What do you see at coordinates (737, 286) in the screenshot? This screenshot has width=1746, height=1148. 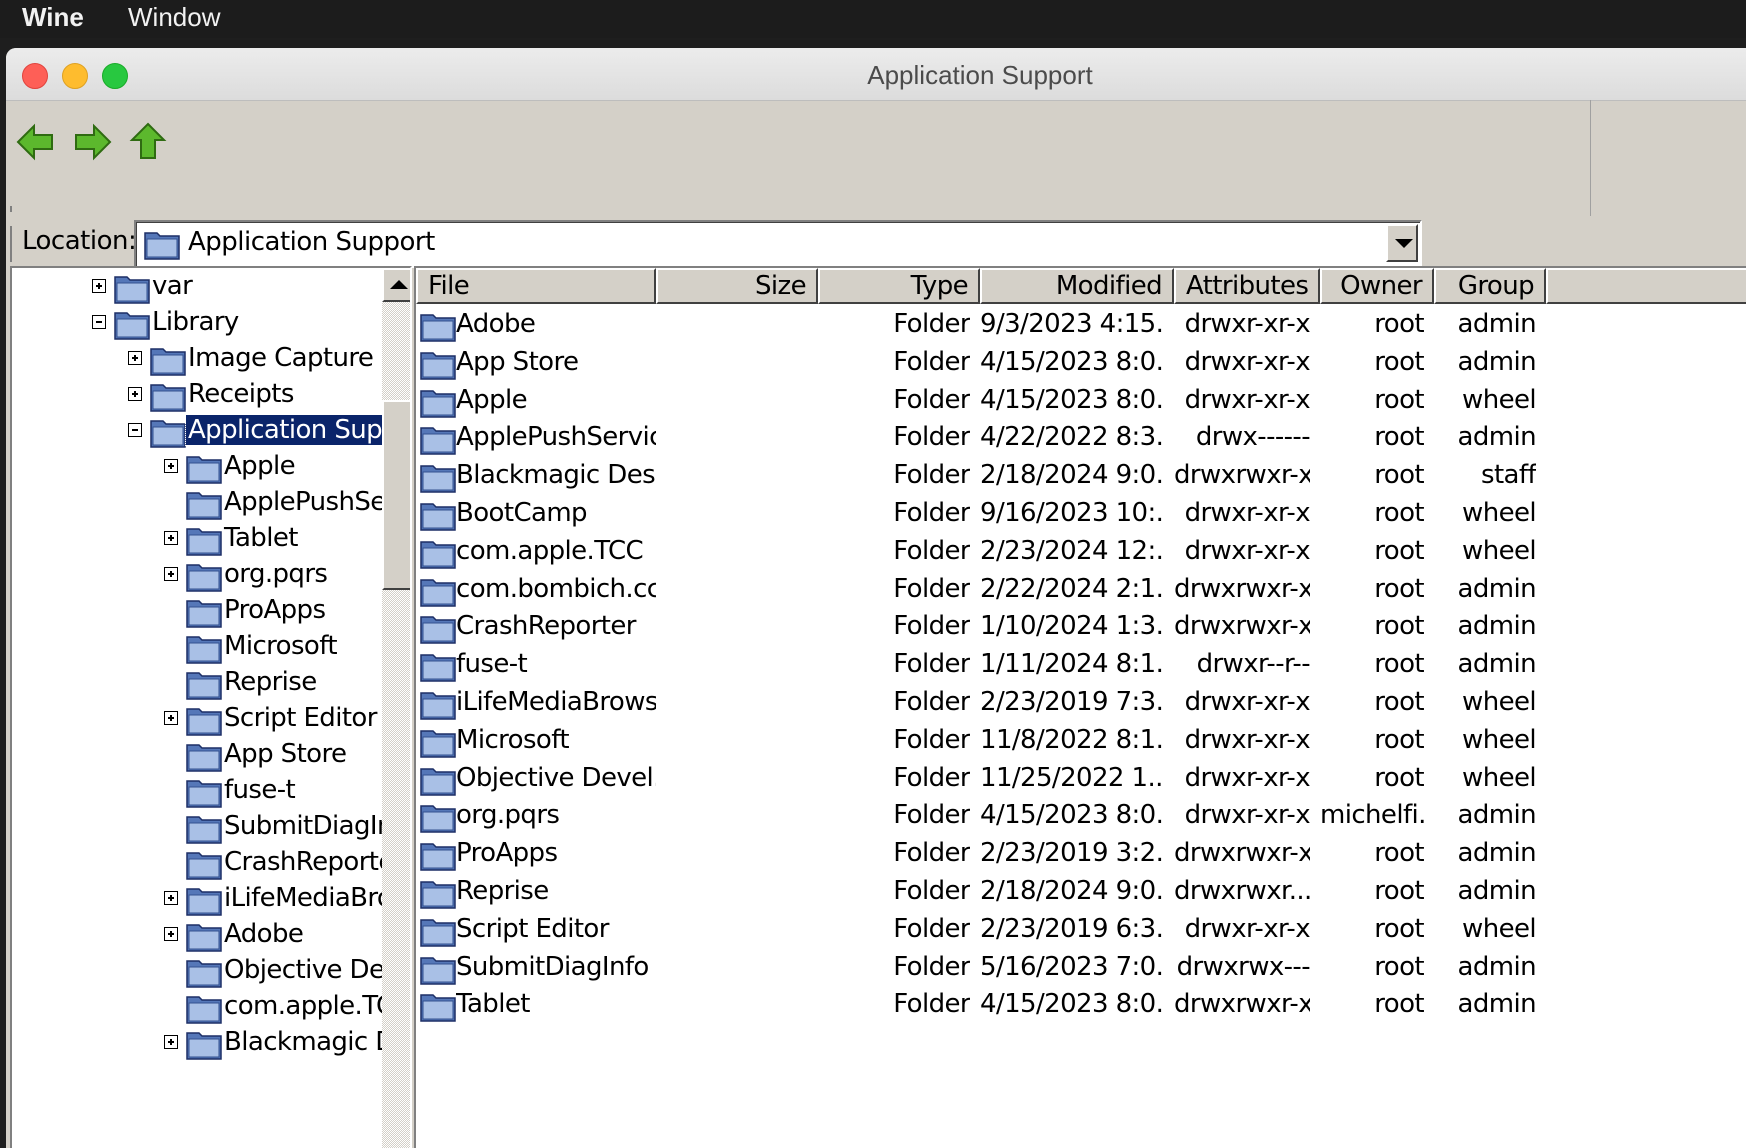 I see `column-header-size: Size` at bounding box center [737, 286].